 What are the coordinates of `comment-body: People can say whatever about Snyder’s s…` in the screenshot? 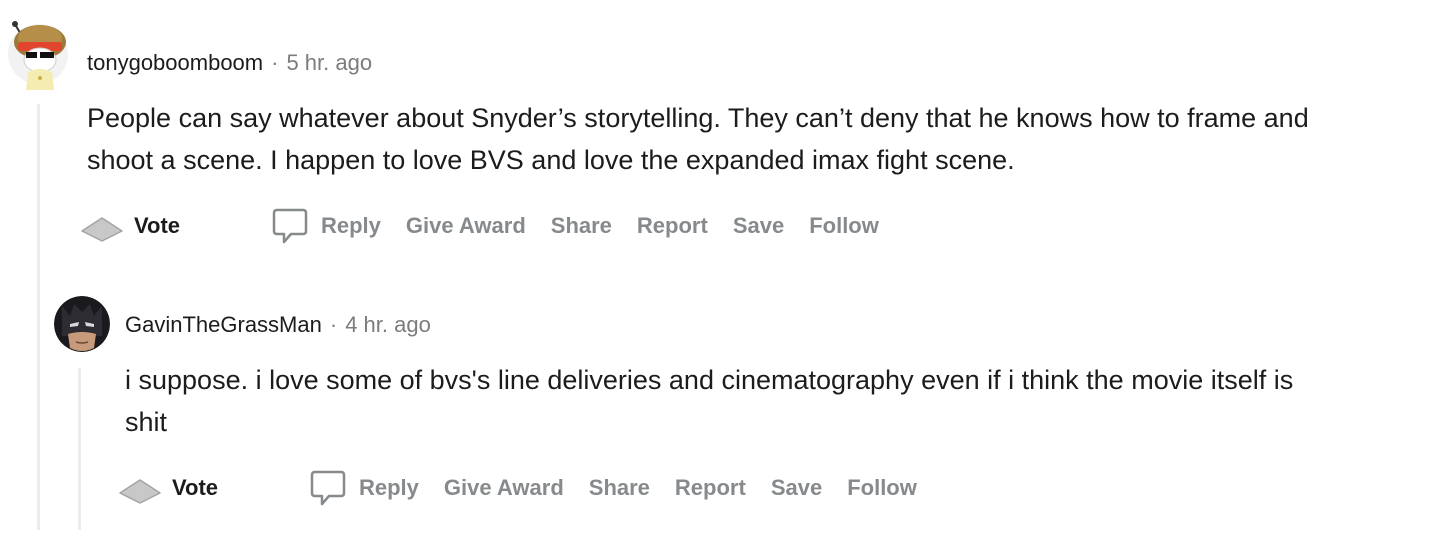 It's located at (698, 139).